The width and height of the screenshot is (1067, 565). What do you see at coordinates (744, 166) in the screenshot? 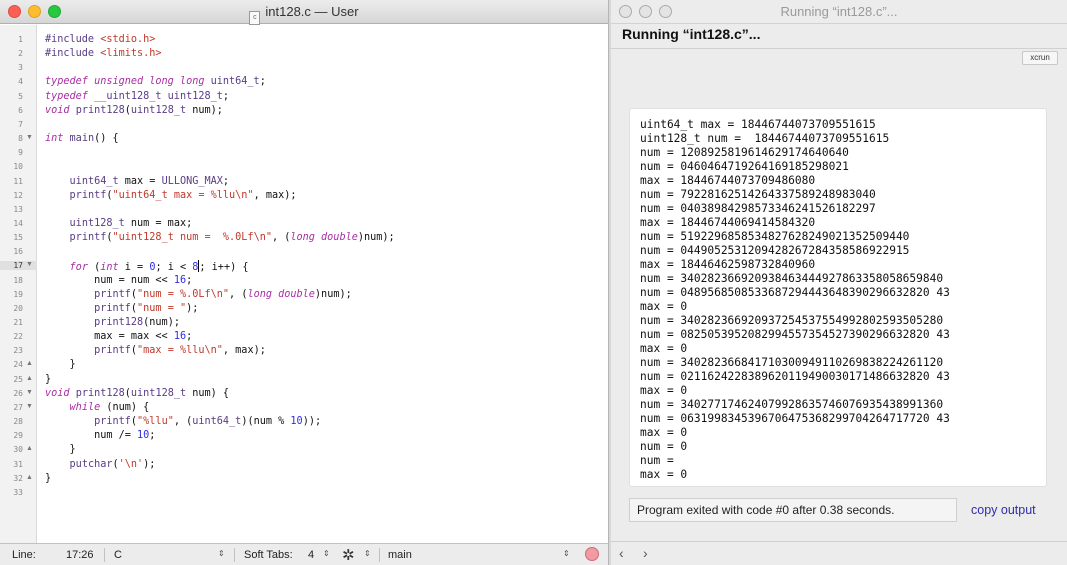
I see `output-line: num = 0460464719264169185298021` at bounding box center [744, 166].